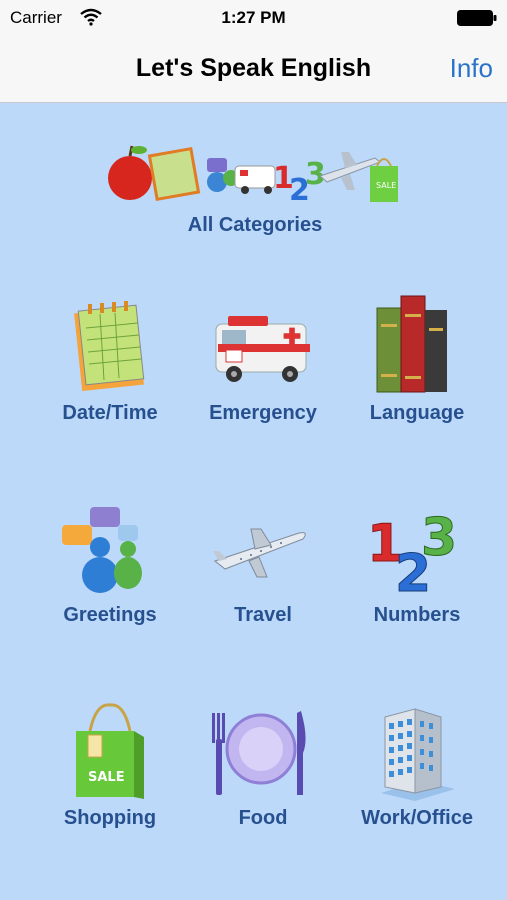 This screenshot has width=507, height=900. I want to click on calendar-icon, so click(109, 346).